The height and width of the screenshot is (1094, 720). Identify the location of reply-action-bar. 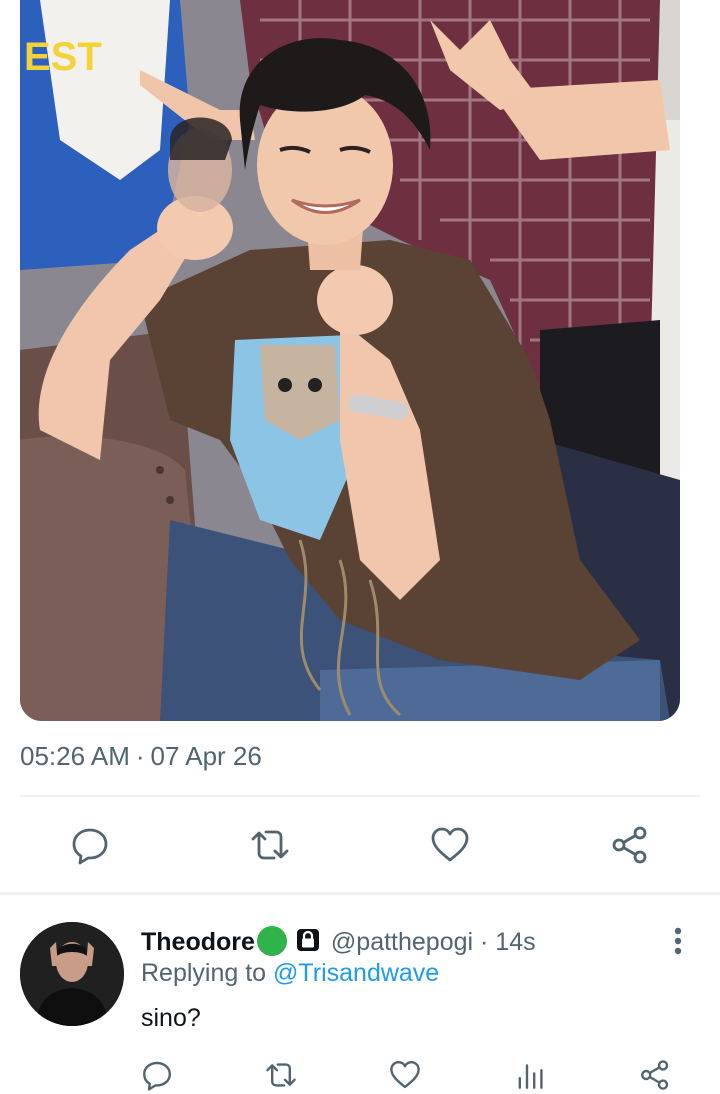
(360, 1074).